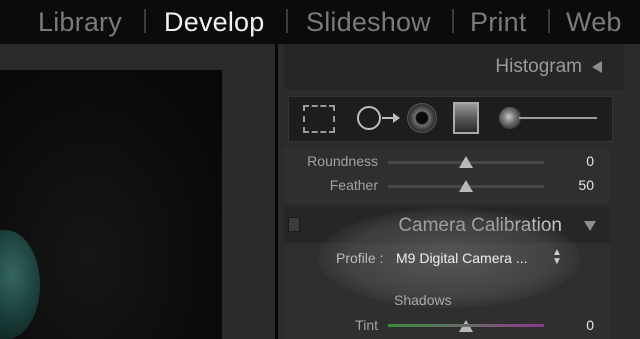 The width and height of the screenshot is (640, 339). Describe the element at coordinates (590, 325) in the screenshot. I see `tint-value: 0` at that location.